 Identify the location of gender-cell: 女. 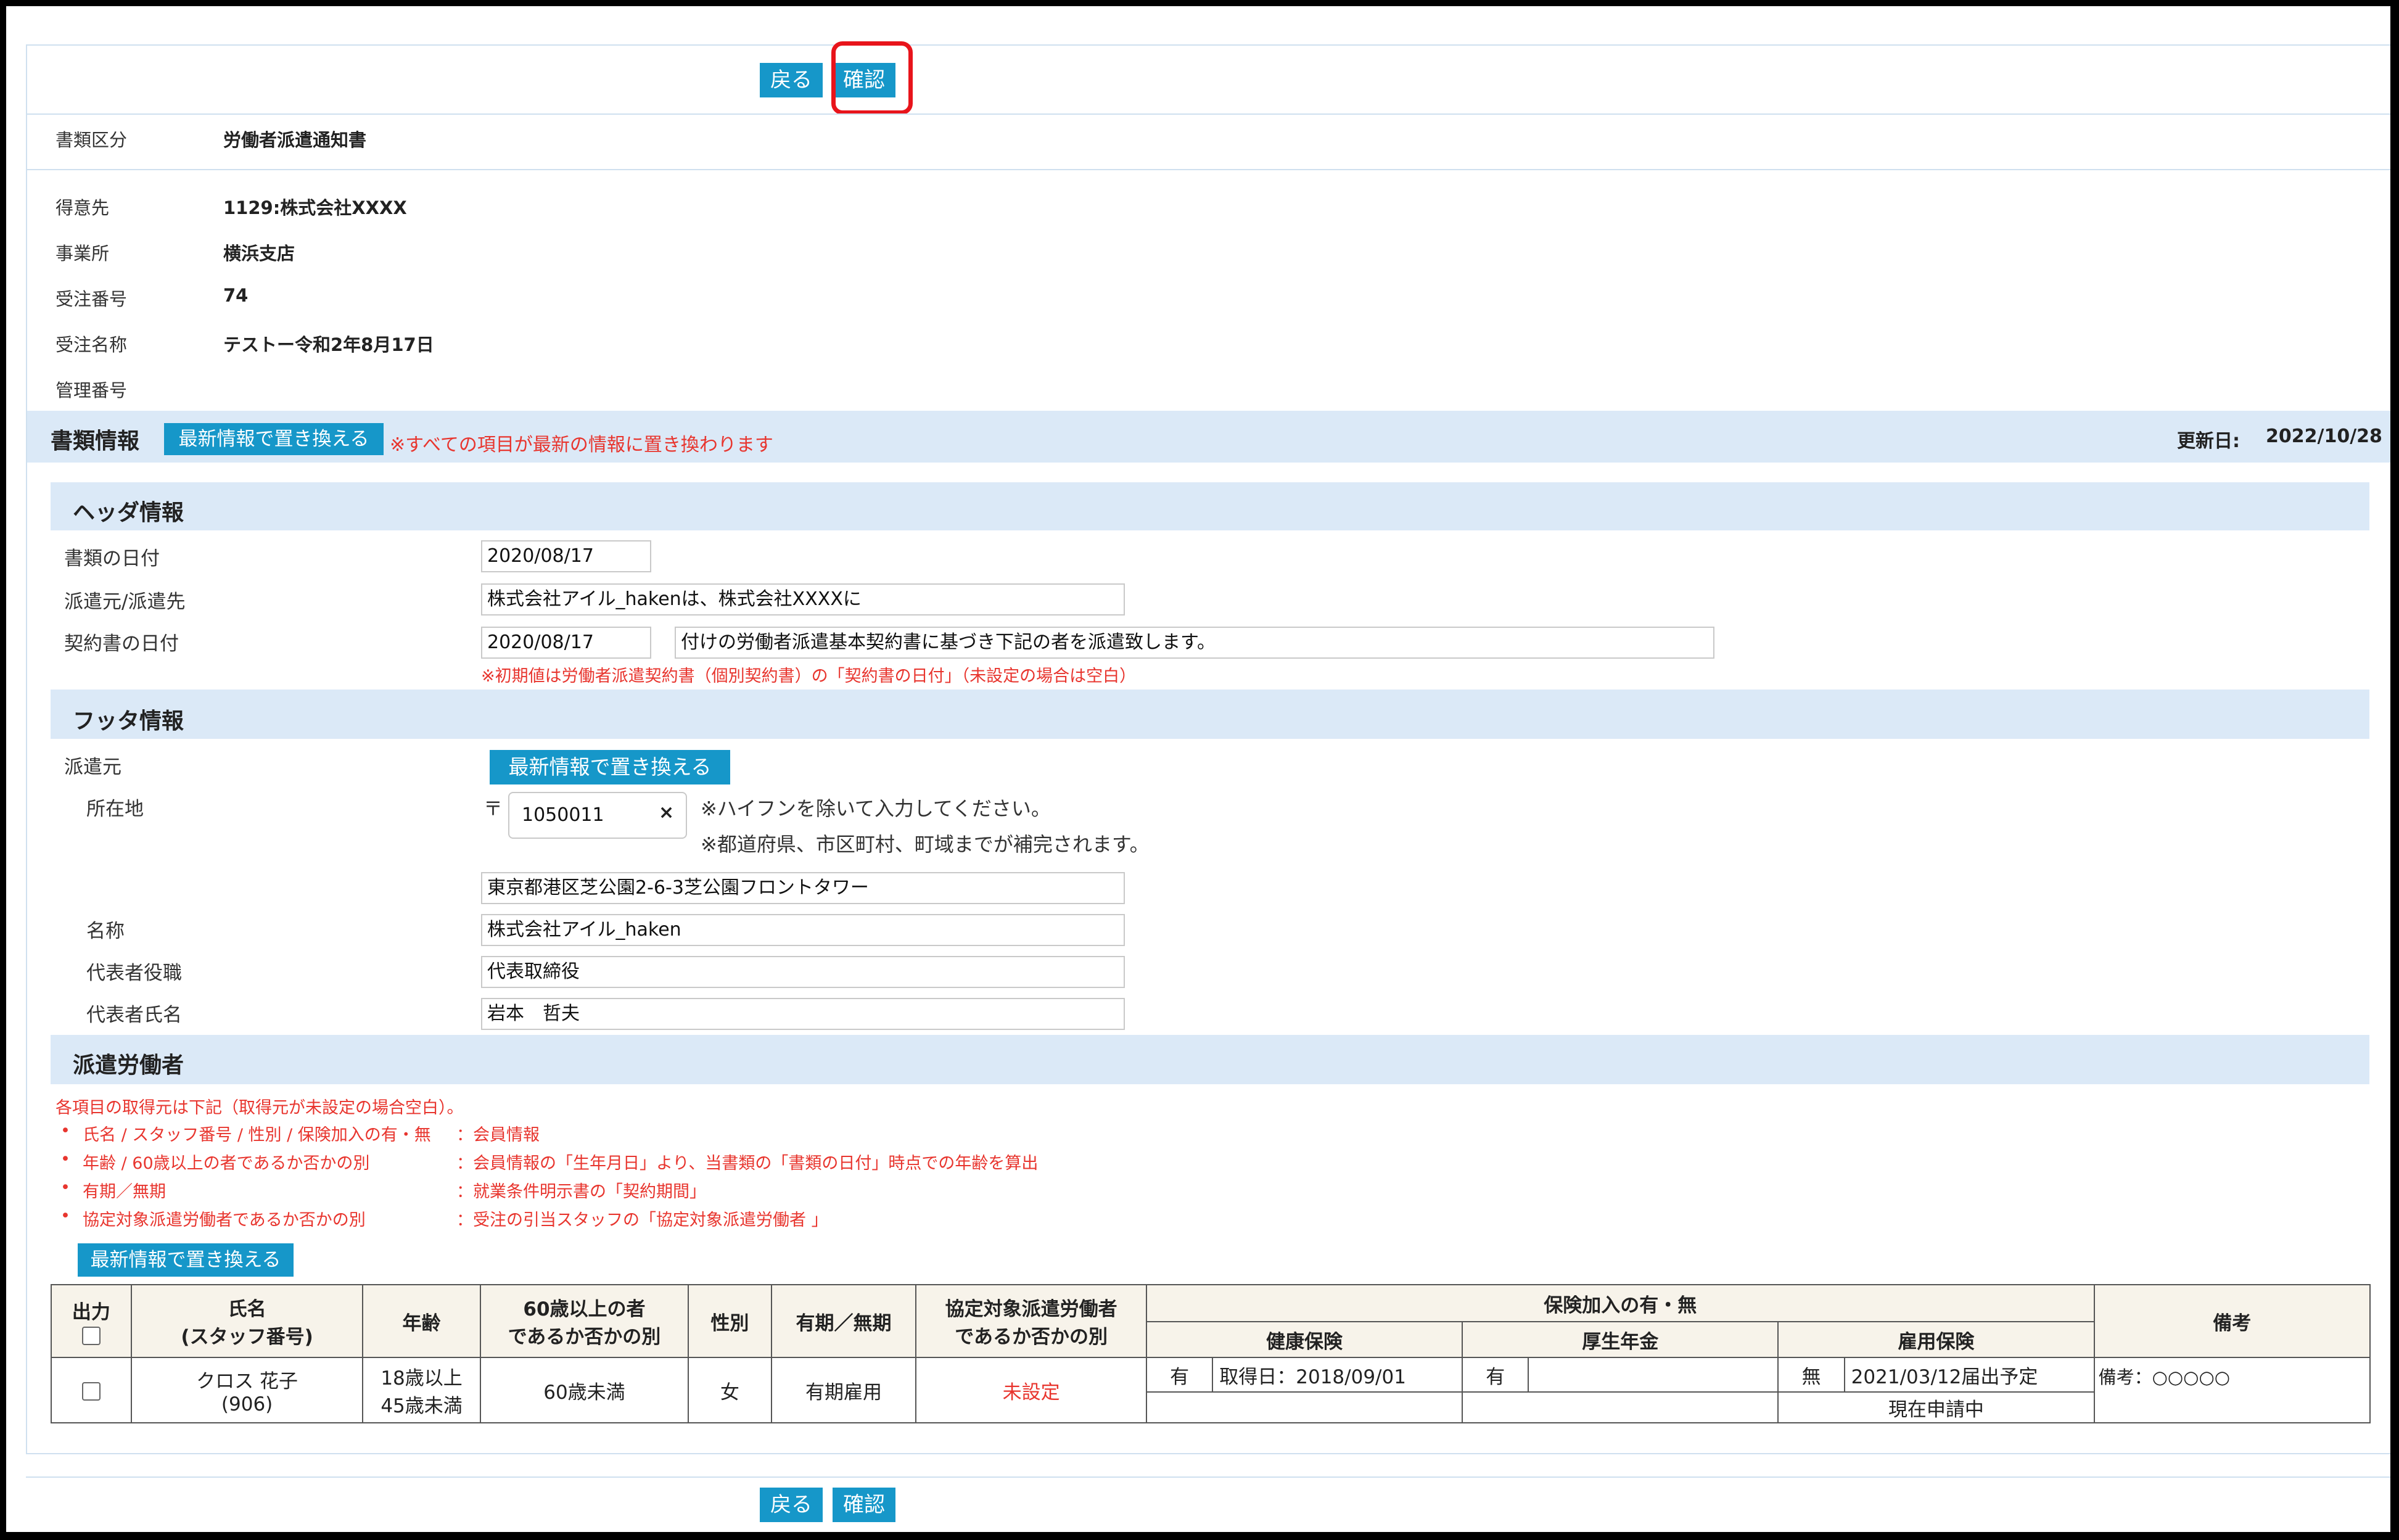
(730, 1390).